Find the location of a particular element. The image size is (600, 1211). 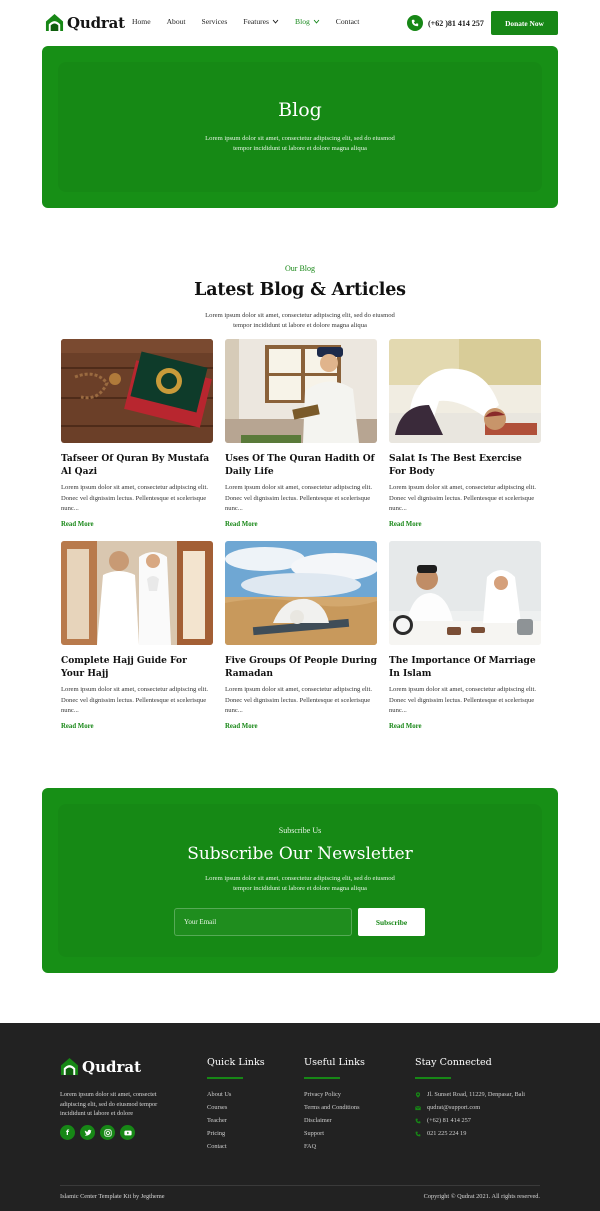

nav-features: Features is located at coordinates (261, 21).